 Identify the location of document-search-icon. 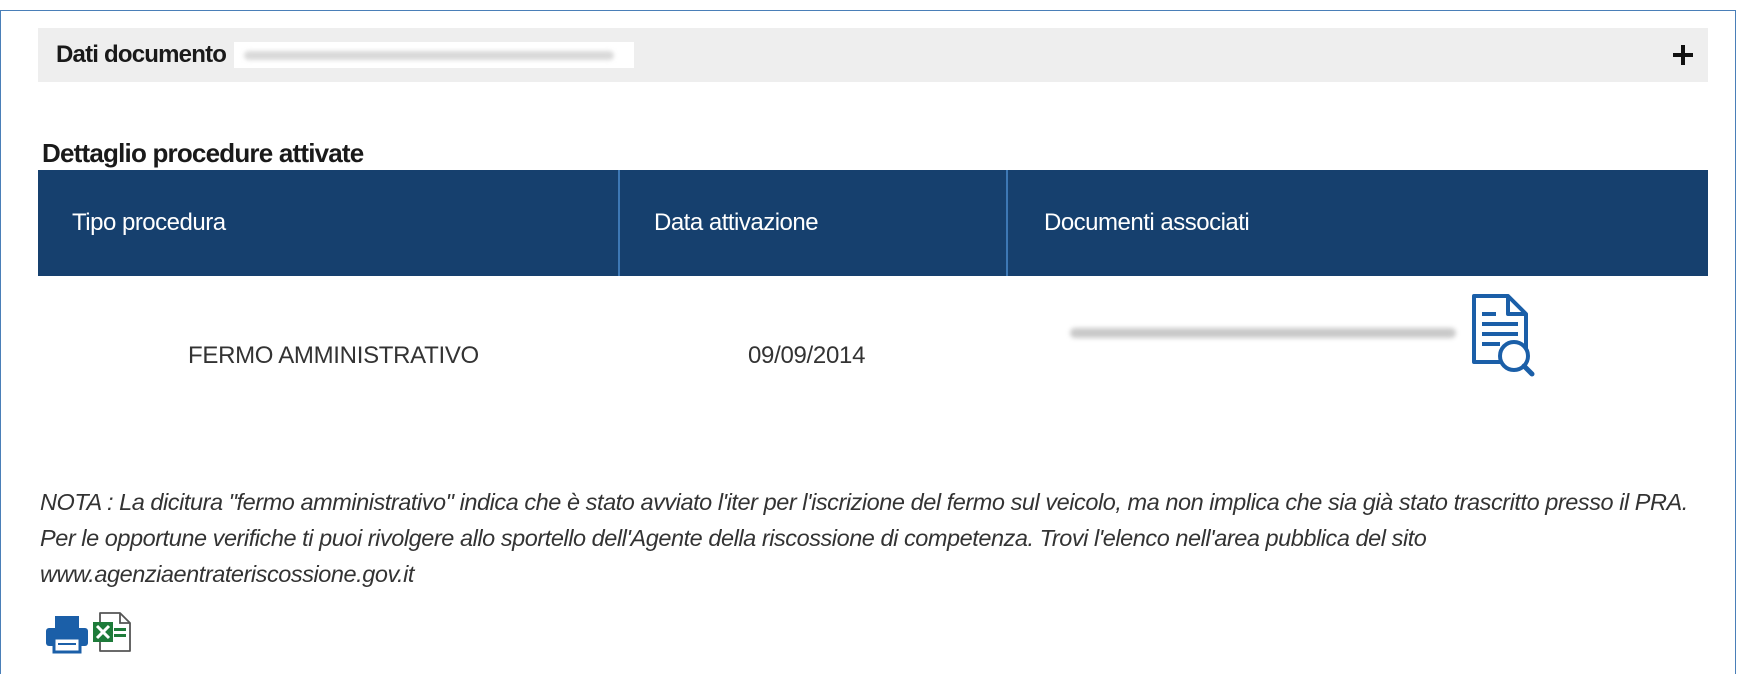
(1502, 336).